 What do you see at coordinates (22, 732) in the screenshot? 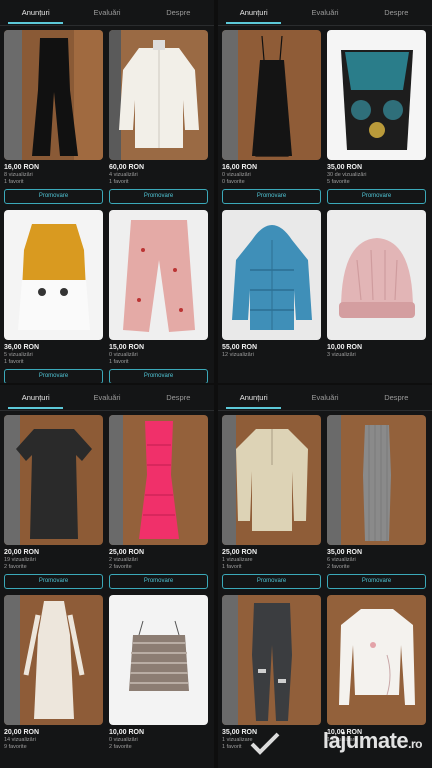
I see `listing-price: 20,00 RON` at bounding box center [22, 732].